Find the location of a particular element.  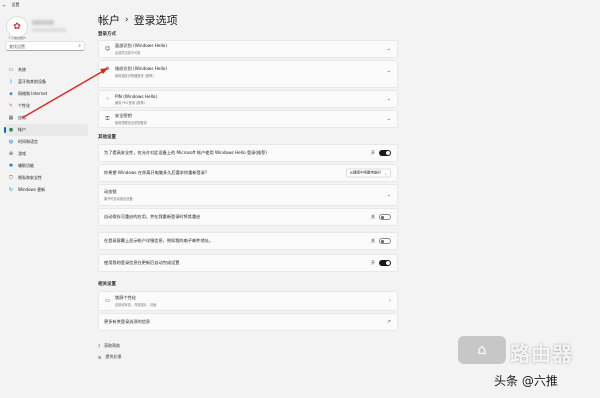

setting-title: 使用我的登录信息在更新后自动完成设置 is located at coordinates (142, 262).